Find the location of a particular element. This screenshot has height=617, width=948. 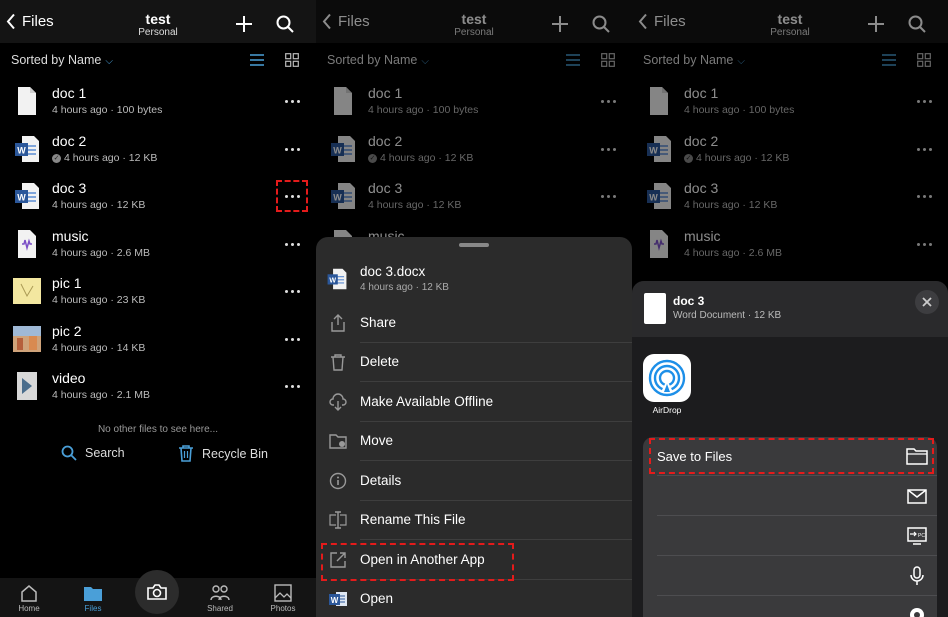

tab-home: Home is located at coordinates (29, 598).